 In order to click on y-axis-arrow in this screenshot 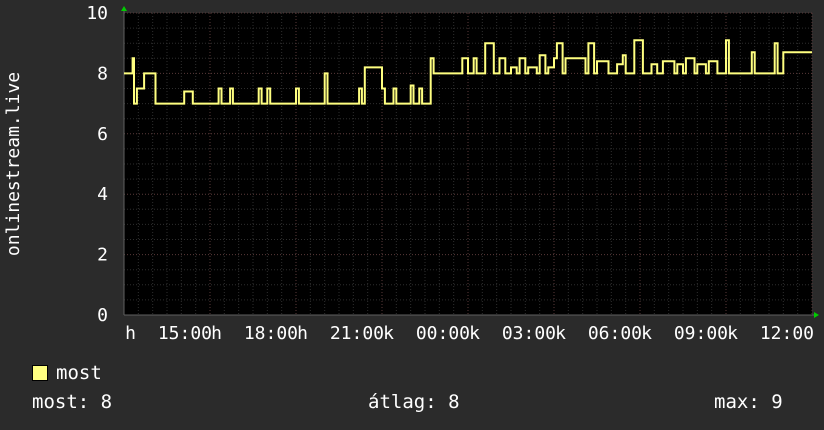, I will do `click(124, 8)`.